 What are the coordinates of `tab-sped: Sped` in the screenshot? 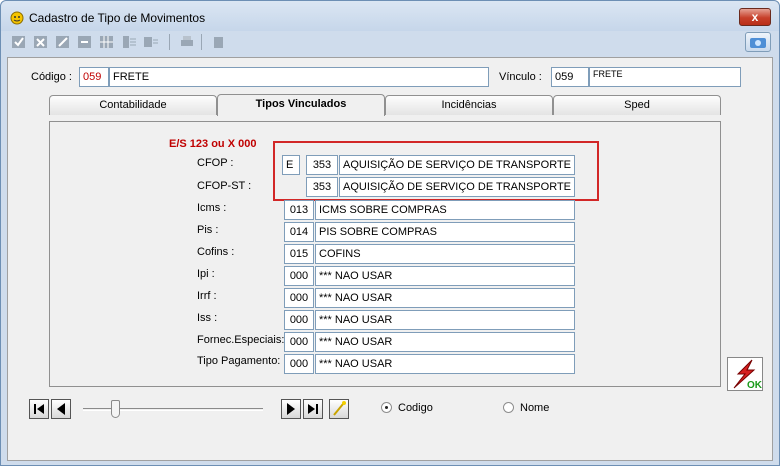 It's located at (637, 105).